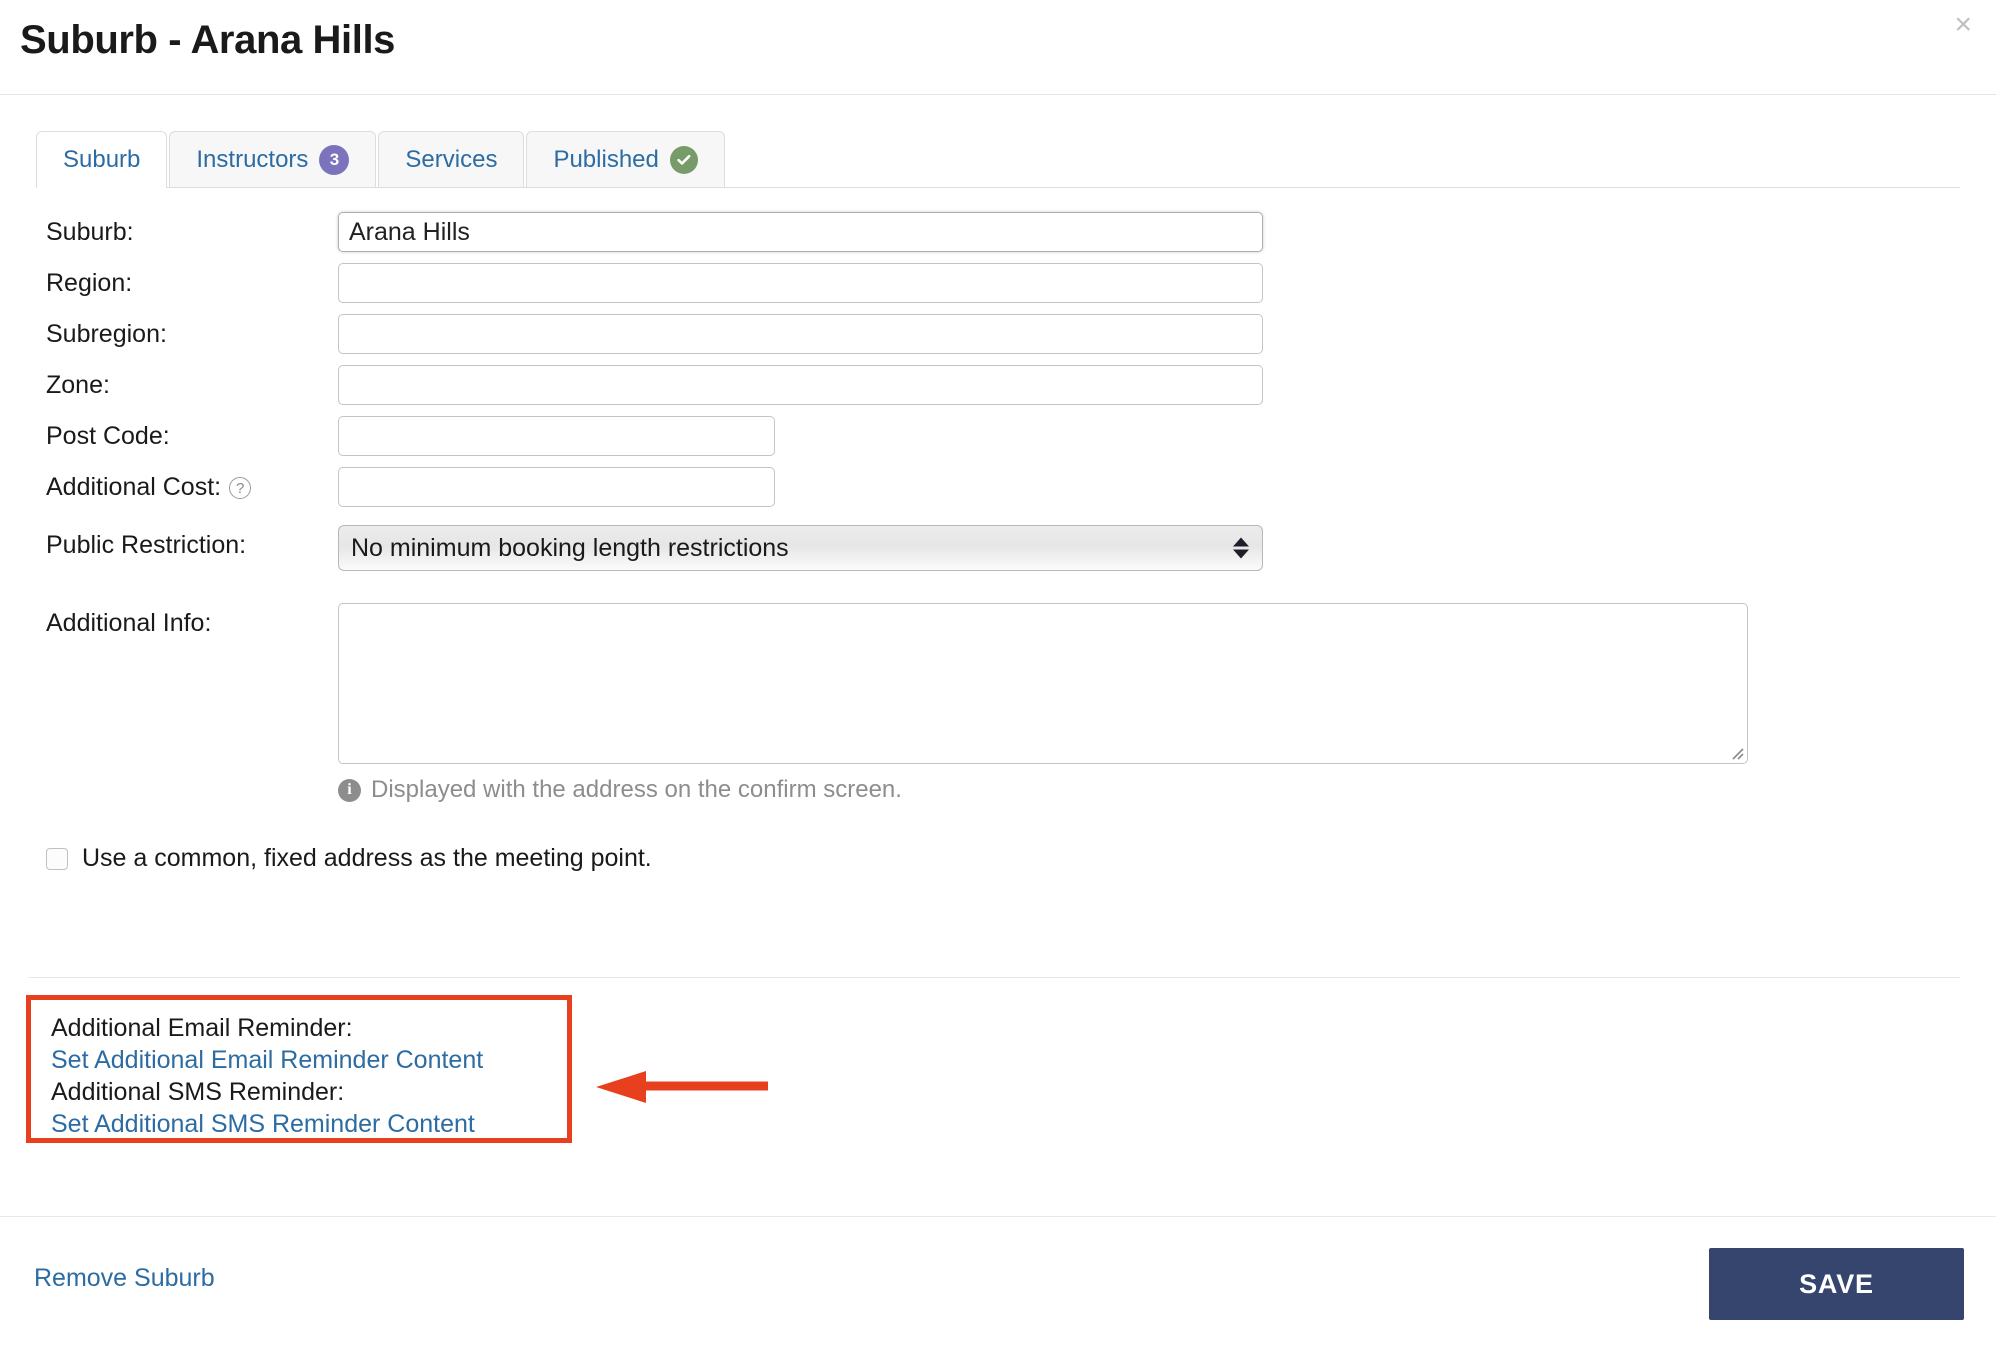  What do you see at coordinates (606, 159) in the screenshot?
I see `tab-published-label: Published` at bounding box center [606, 159].